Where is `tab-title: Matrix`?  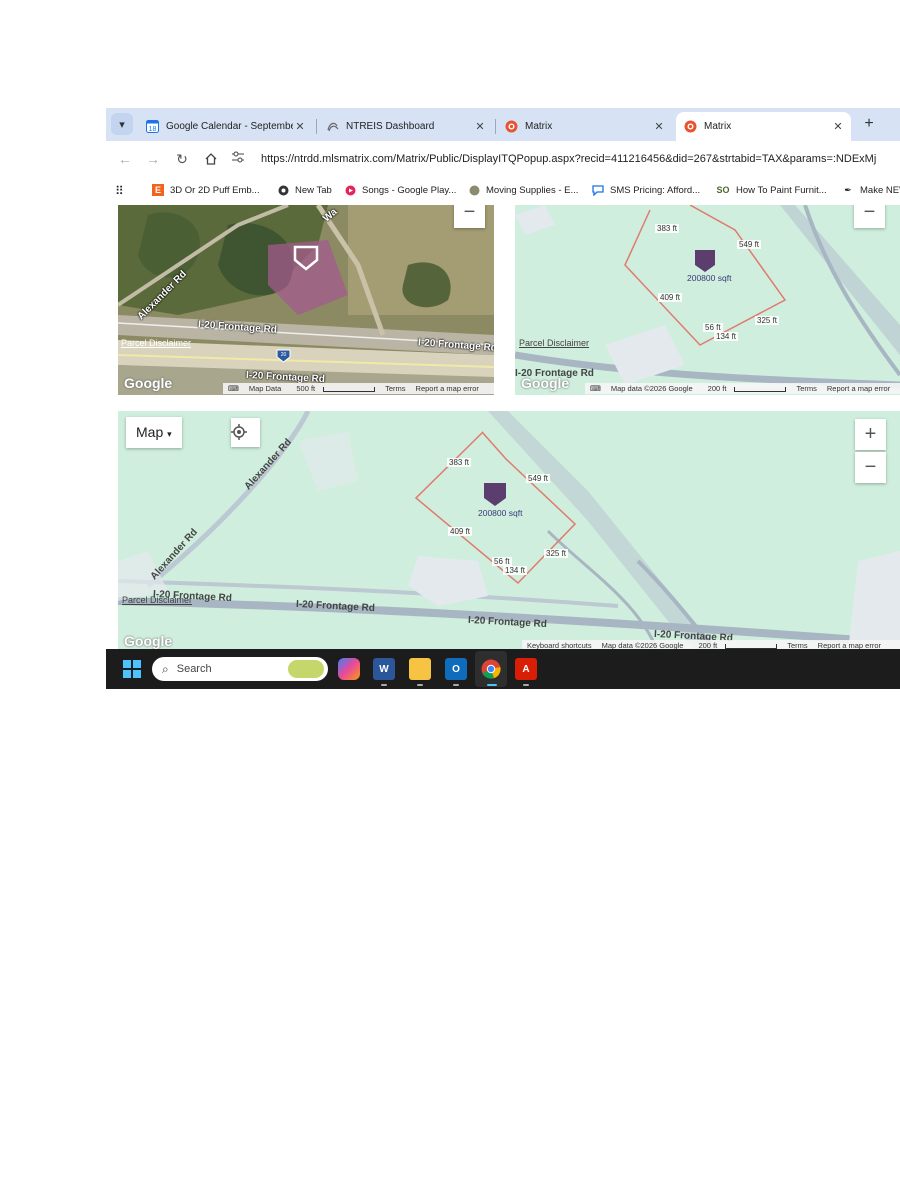 tab-title: Matrix is located at coordinates (718, 126).